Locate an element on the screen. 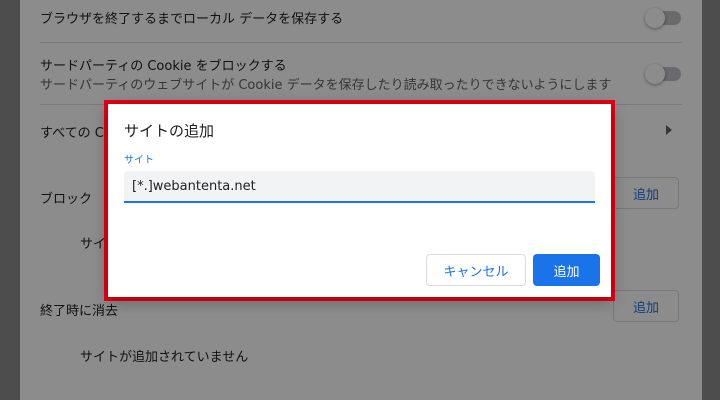 This screenshot has height=400, width=720. block-third-party-label: サードパーティの Cookie をブロックする is located at coordinates (163, 66).